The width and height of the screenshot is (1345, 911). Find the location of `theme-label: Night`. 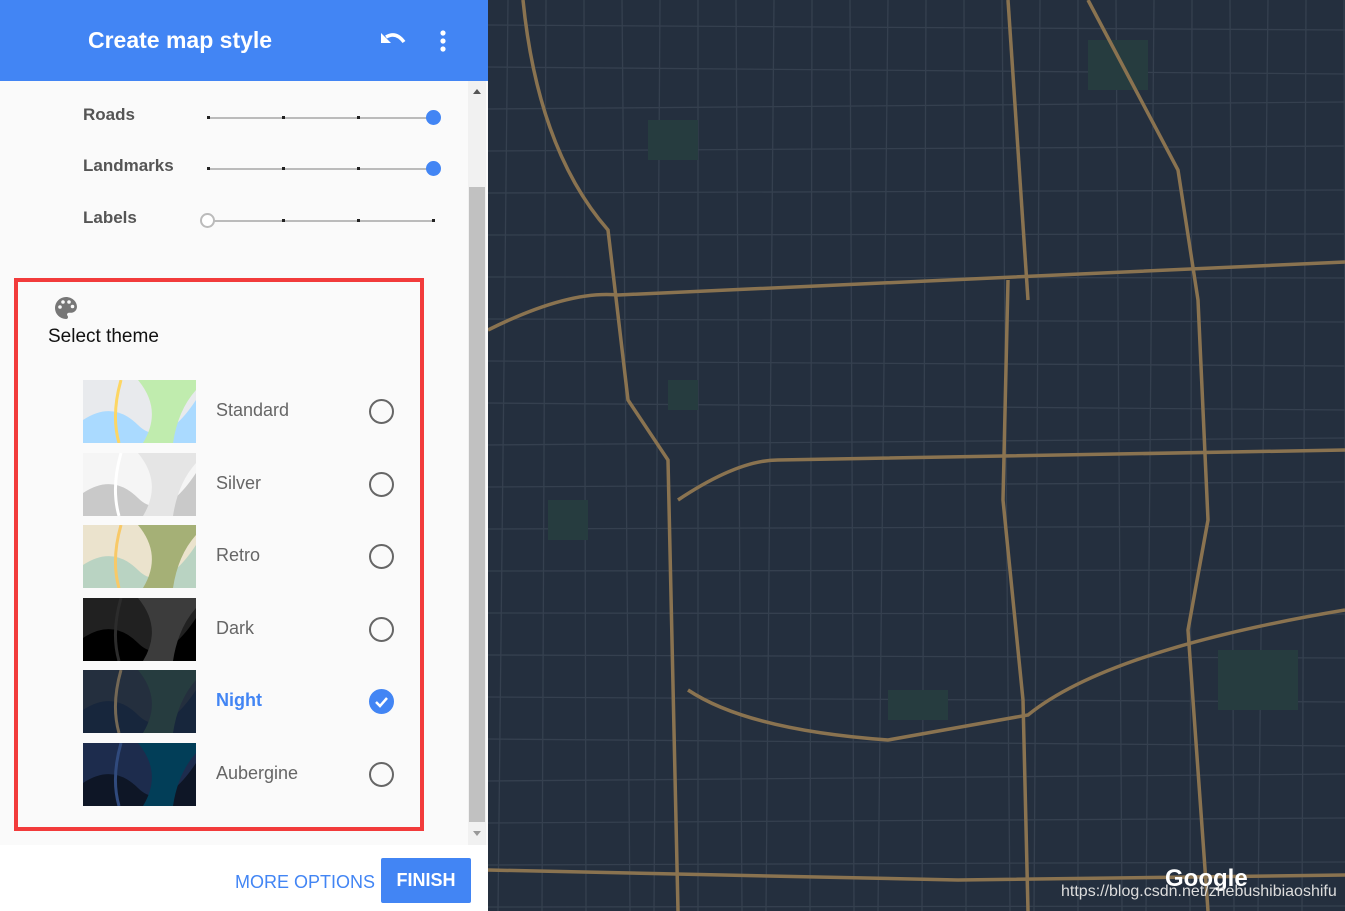

theme-label: Night is located at coordinates (239, 700).